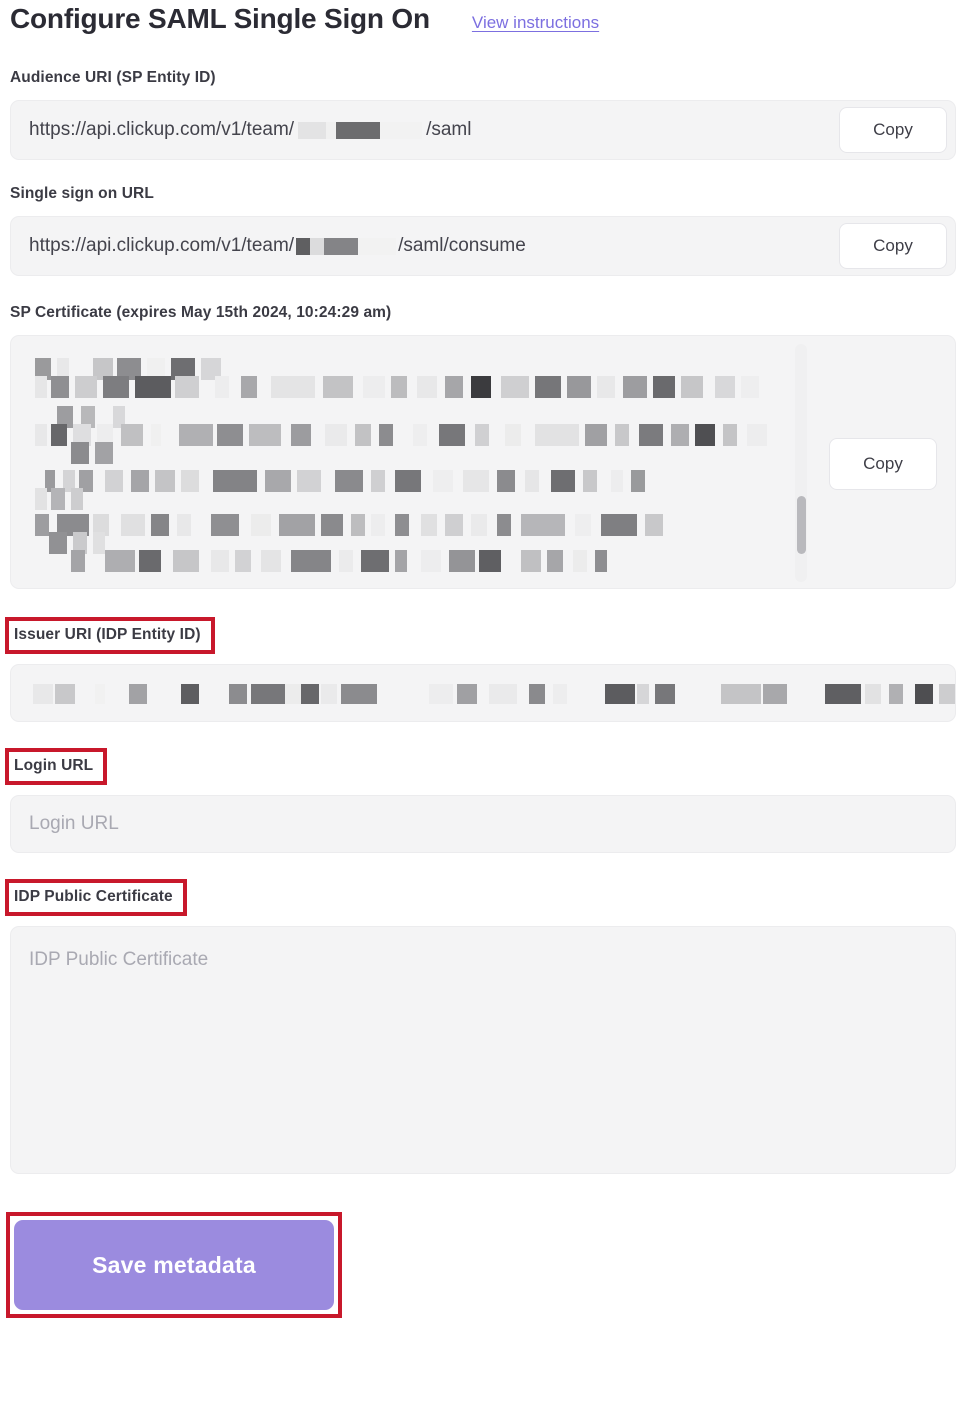 The height and width of the screenshot is (1418, 966). Describe the element at coordinates (220, 18) in the screenshot. I see `page-title: Configure SAML Single Sign On` at that location.